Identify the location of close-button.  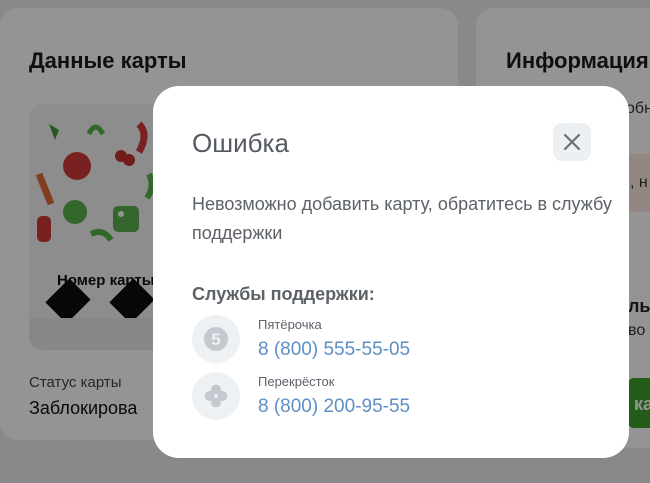
(572, 142).